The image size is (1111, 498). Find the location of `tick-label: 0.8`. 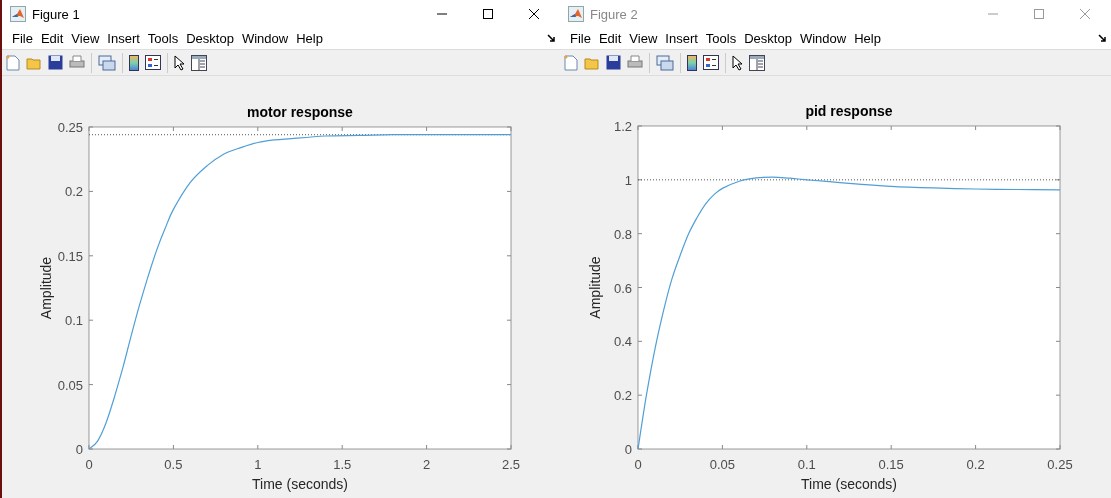

tick-label: 0.8 is located at coordinates (622, 234).